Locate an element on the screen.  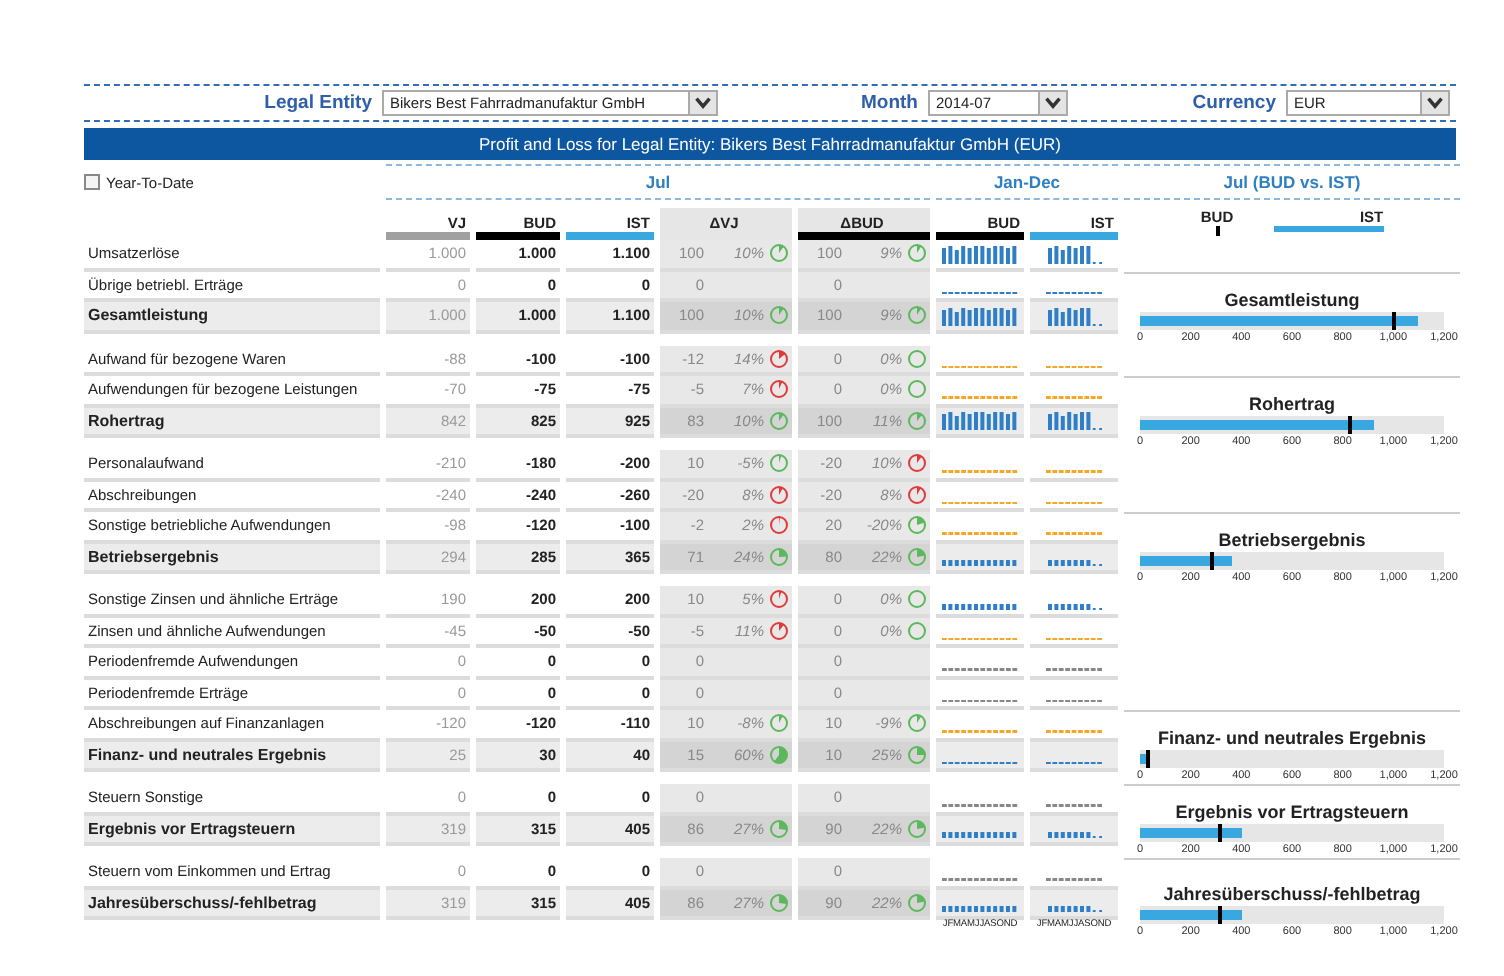
section-header: Jul (BUD vs. IST) is located at coordinates (1292, 182).